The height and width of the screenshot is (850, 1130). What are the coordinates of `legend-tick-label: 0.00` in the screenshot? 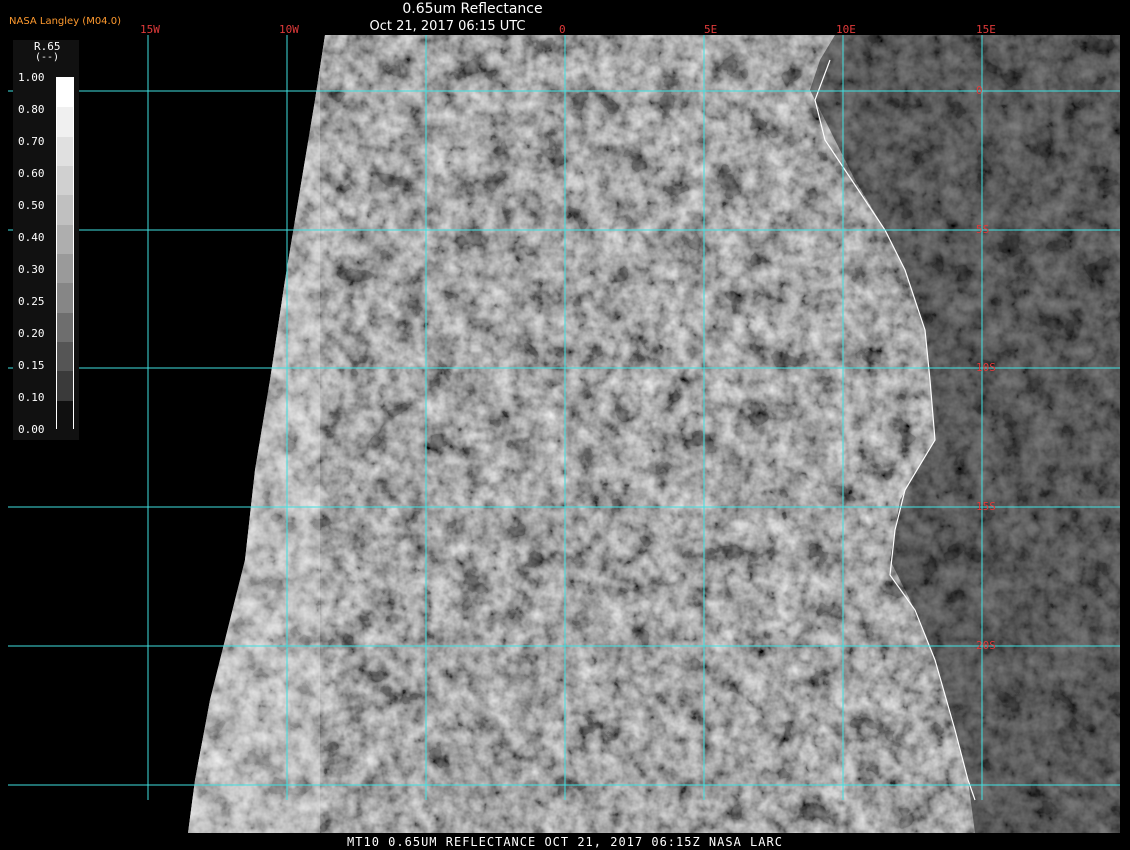 It's located at (31, 429).